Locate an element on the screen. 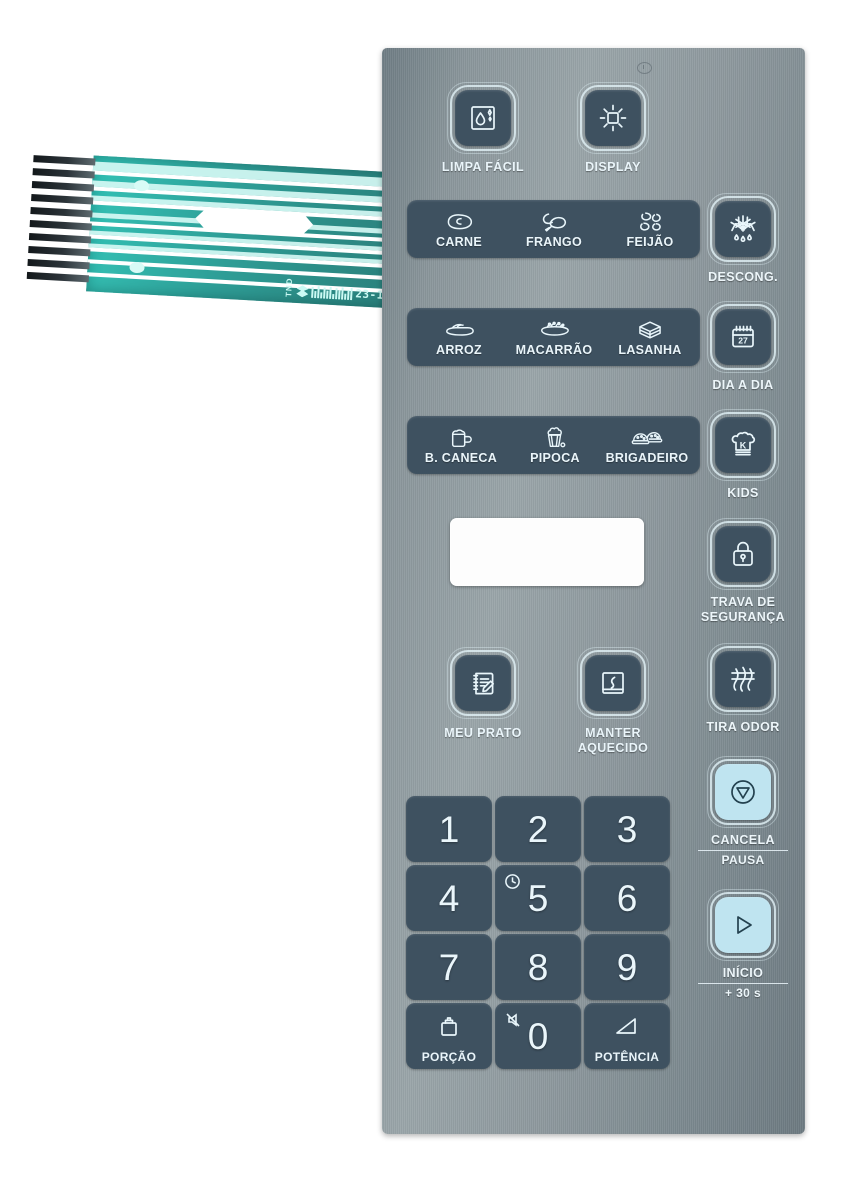 The image size is (846, 1192). key-3: 3 is located at coordinates (627, 829).